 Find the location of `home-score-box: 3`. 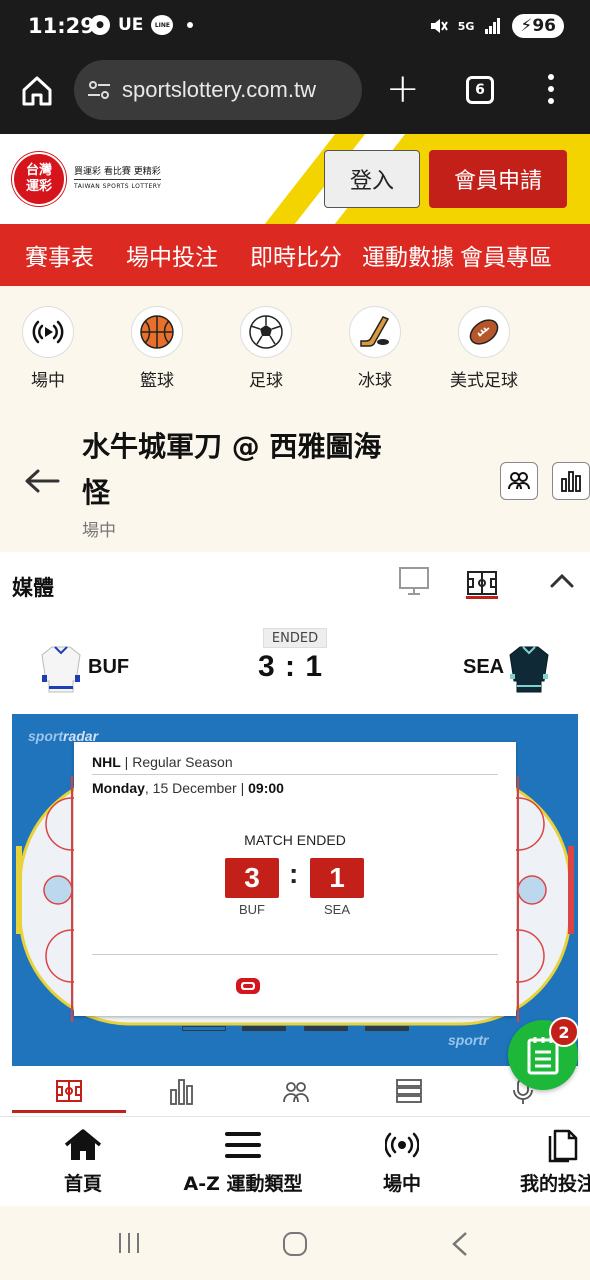

home-score-box: 3 is located at coordinates (252, 878).